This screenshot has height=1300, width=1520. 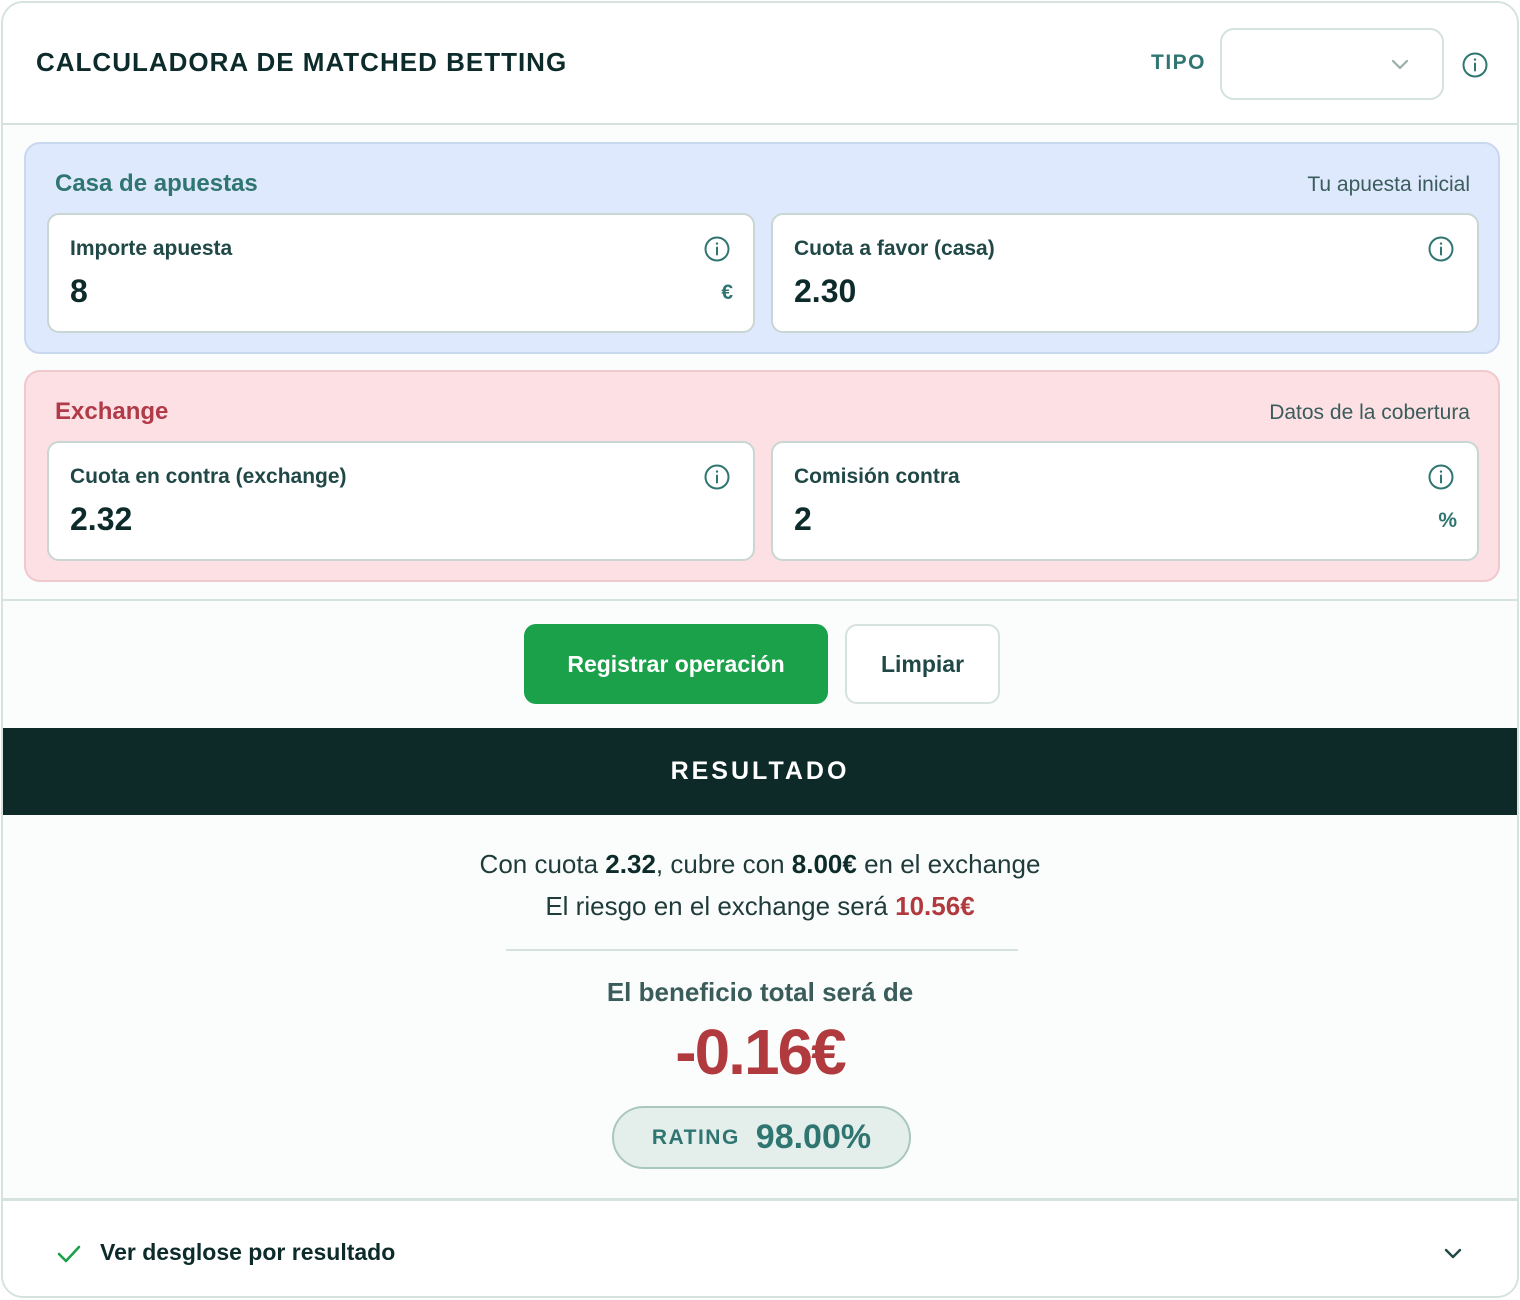 What do you see at coordinates (542, 864) in the screenshot?
I see `summary-text: Con cuota` at bounding box center [542, 864].